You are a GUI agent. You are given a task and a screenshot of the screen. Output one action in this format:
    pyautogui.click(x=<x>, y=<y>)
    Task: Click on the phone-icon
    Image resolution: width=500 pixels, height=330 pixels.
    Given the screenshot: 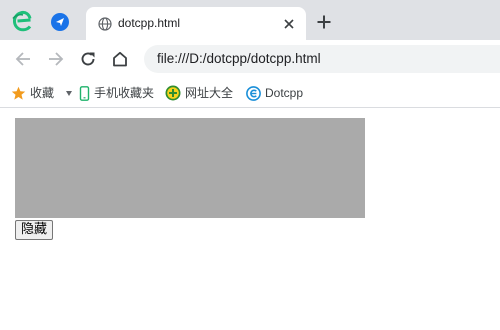 What is the action you would take?
    pyautogui.click(x=84, y=93)
    